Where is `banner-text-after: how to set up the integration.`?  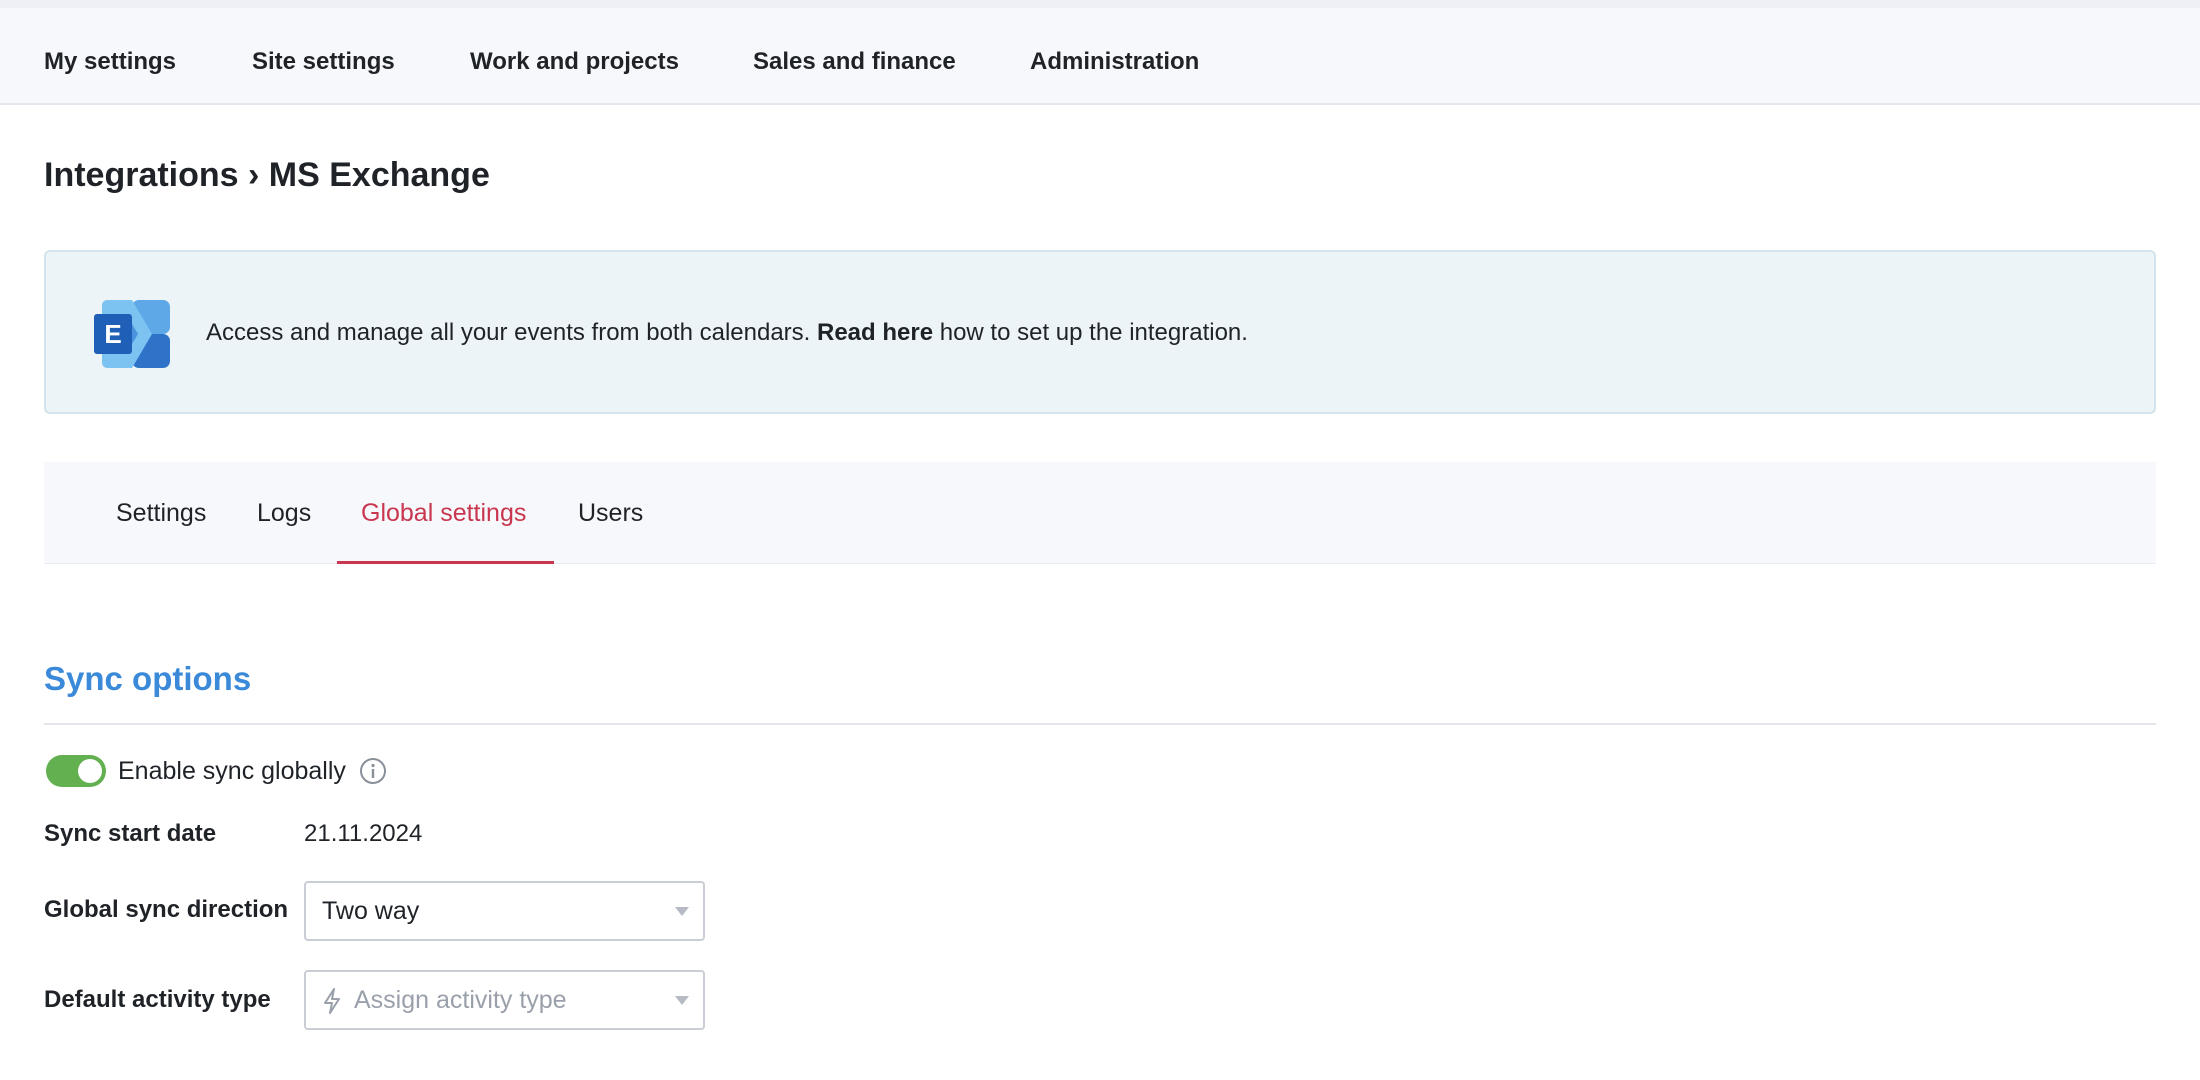 banner-text-after: how to set up the integration. is located at coordinates (1090, 332).